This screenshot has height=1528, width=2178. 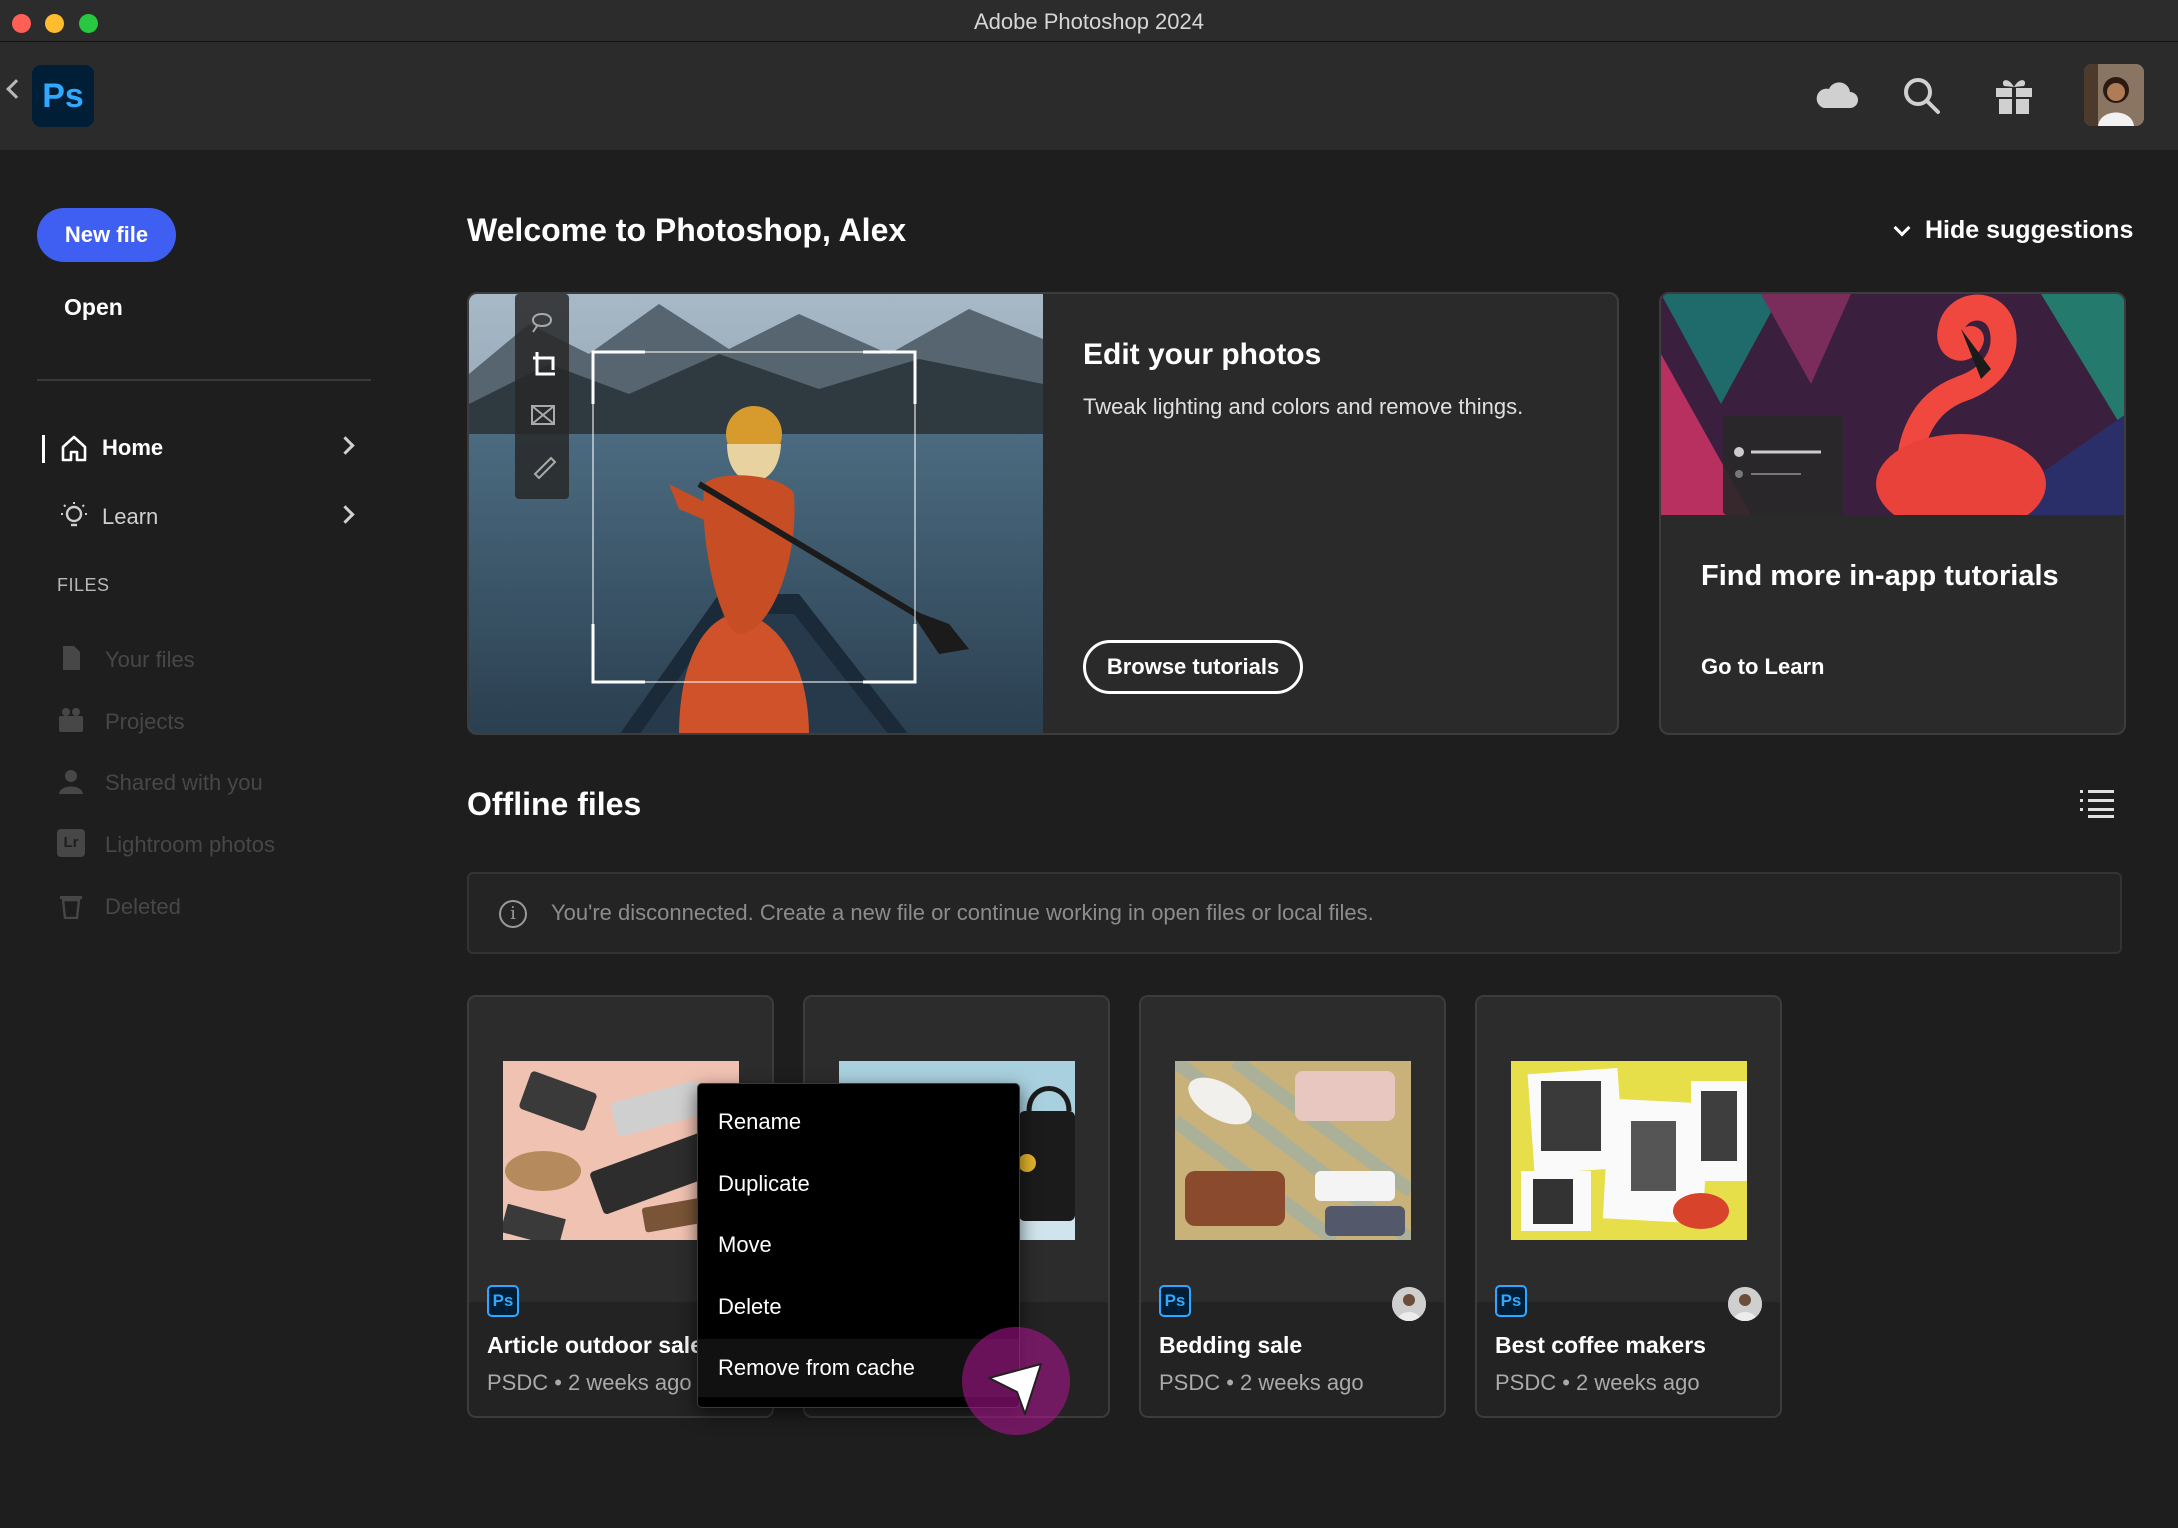 I want to click on photoshop-logo: Ps, so click(x=63, y=96).